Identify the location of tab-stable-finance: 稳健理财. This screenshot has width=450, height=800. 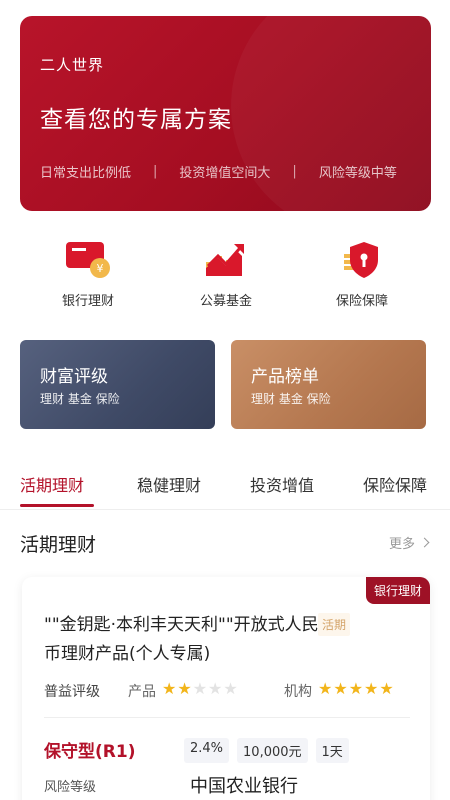
(169, 484).